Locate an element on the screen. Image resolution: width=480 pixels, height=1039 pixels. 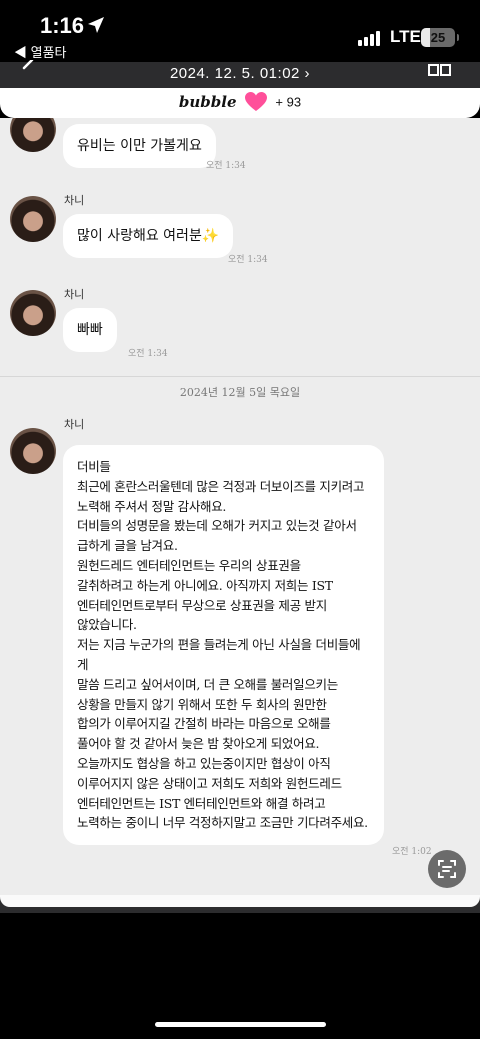
message-bubble: 많이 사랑해요 여러분✨ is located at coordinates (148, 236).